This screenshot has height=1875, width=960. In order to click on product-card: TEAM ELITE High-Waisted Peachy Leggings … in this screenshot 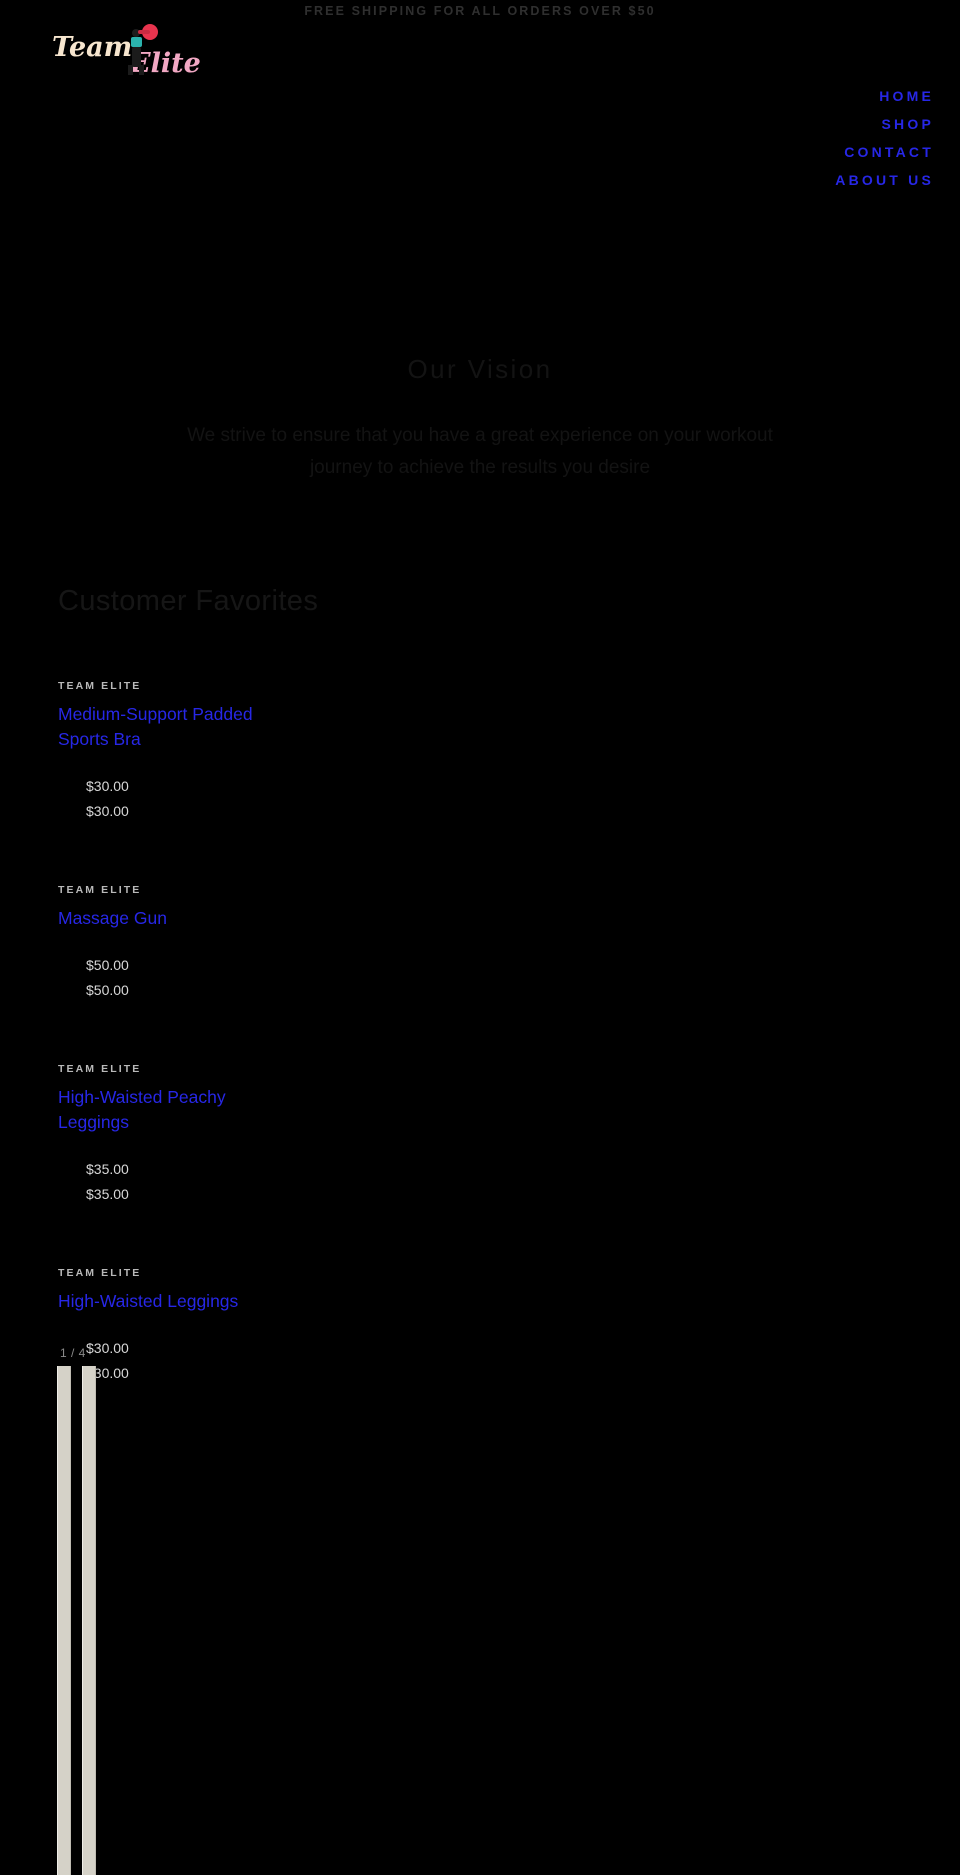, I will do `click(208, 1134)`.